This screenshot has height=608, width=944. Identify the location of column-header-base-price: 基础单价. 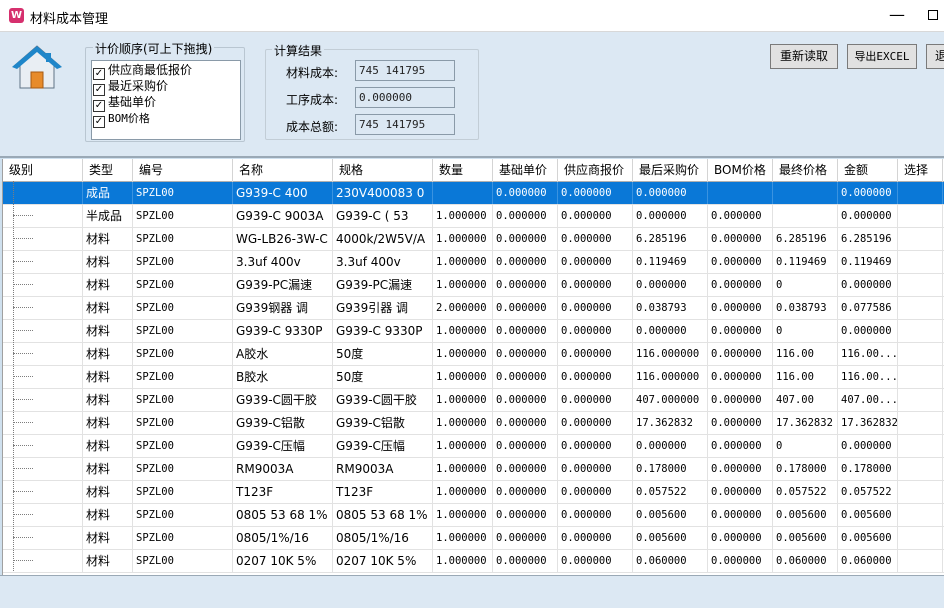
(525, 170).